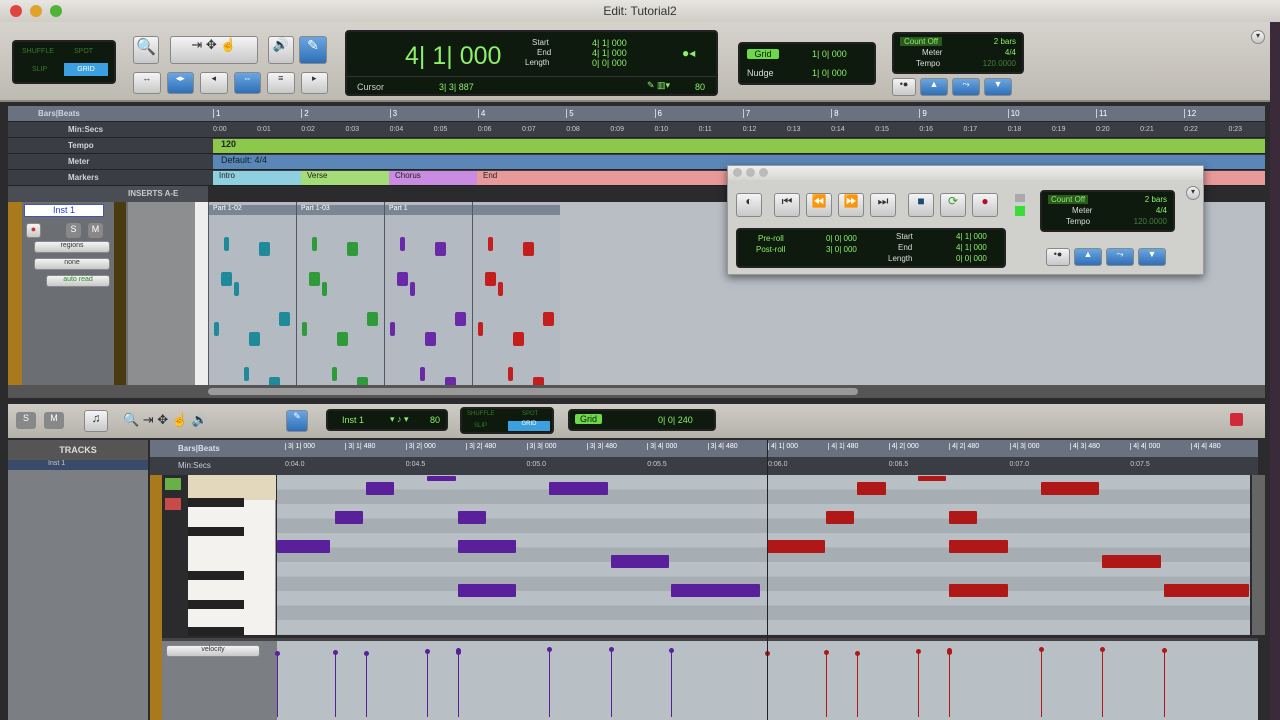 Image resolution: width=1280 pixels, height=720 pixels. Describe the element at coordinates (516, 296) in the screenshot. I see `midi-clip` at that location.